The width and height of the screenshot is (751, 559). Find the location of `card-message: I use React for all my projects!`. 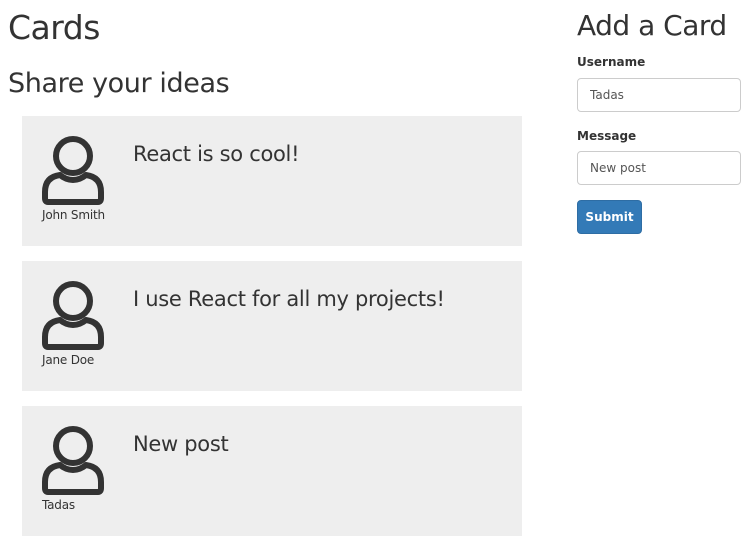

card-message: I use React for all my projects! is located at coordinates (289, 299).